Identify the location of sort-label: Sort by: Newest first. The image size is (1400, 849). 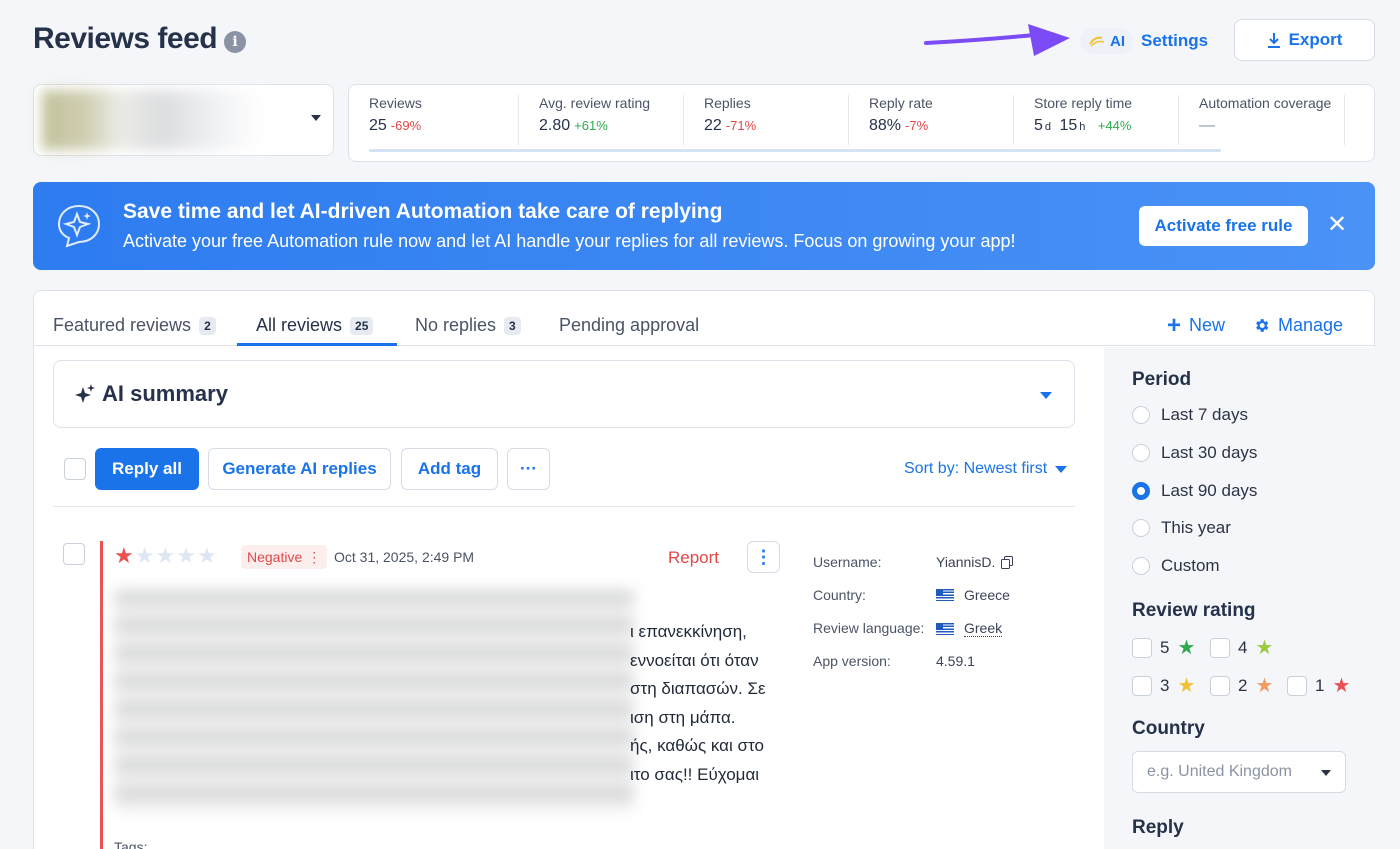
(976, 468).